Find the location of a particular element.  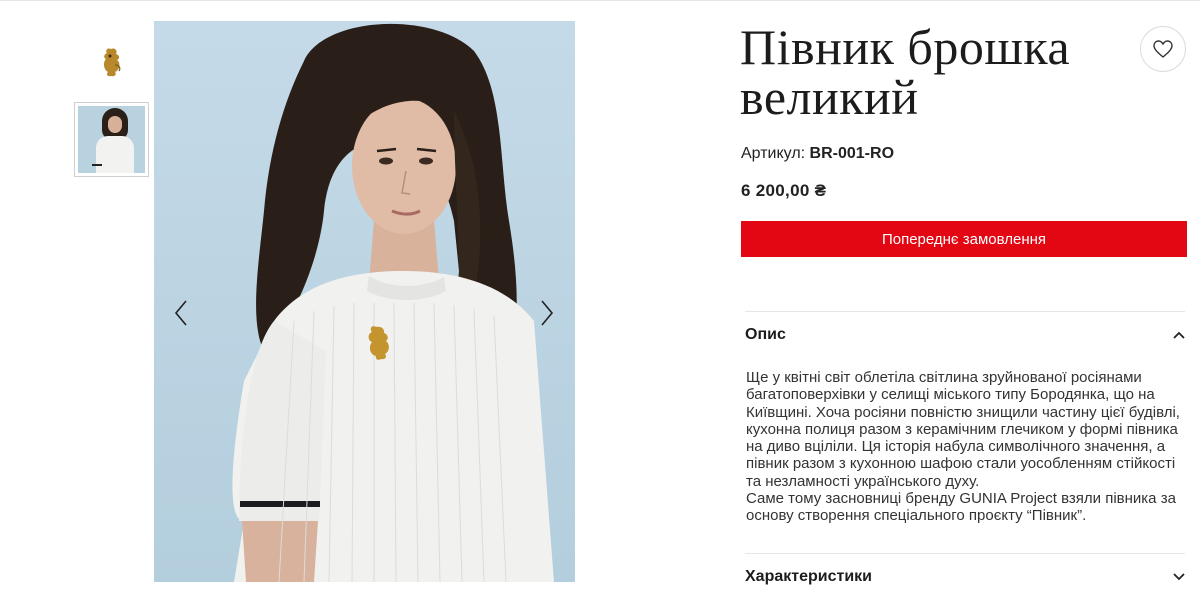

thumbnail-brooch is located at coordinates (111, 61).